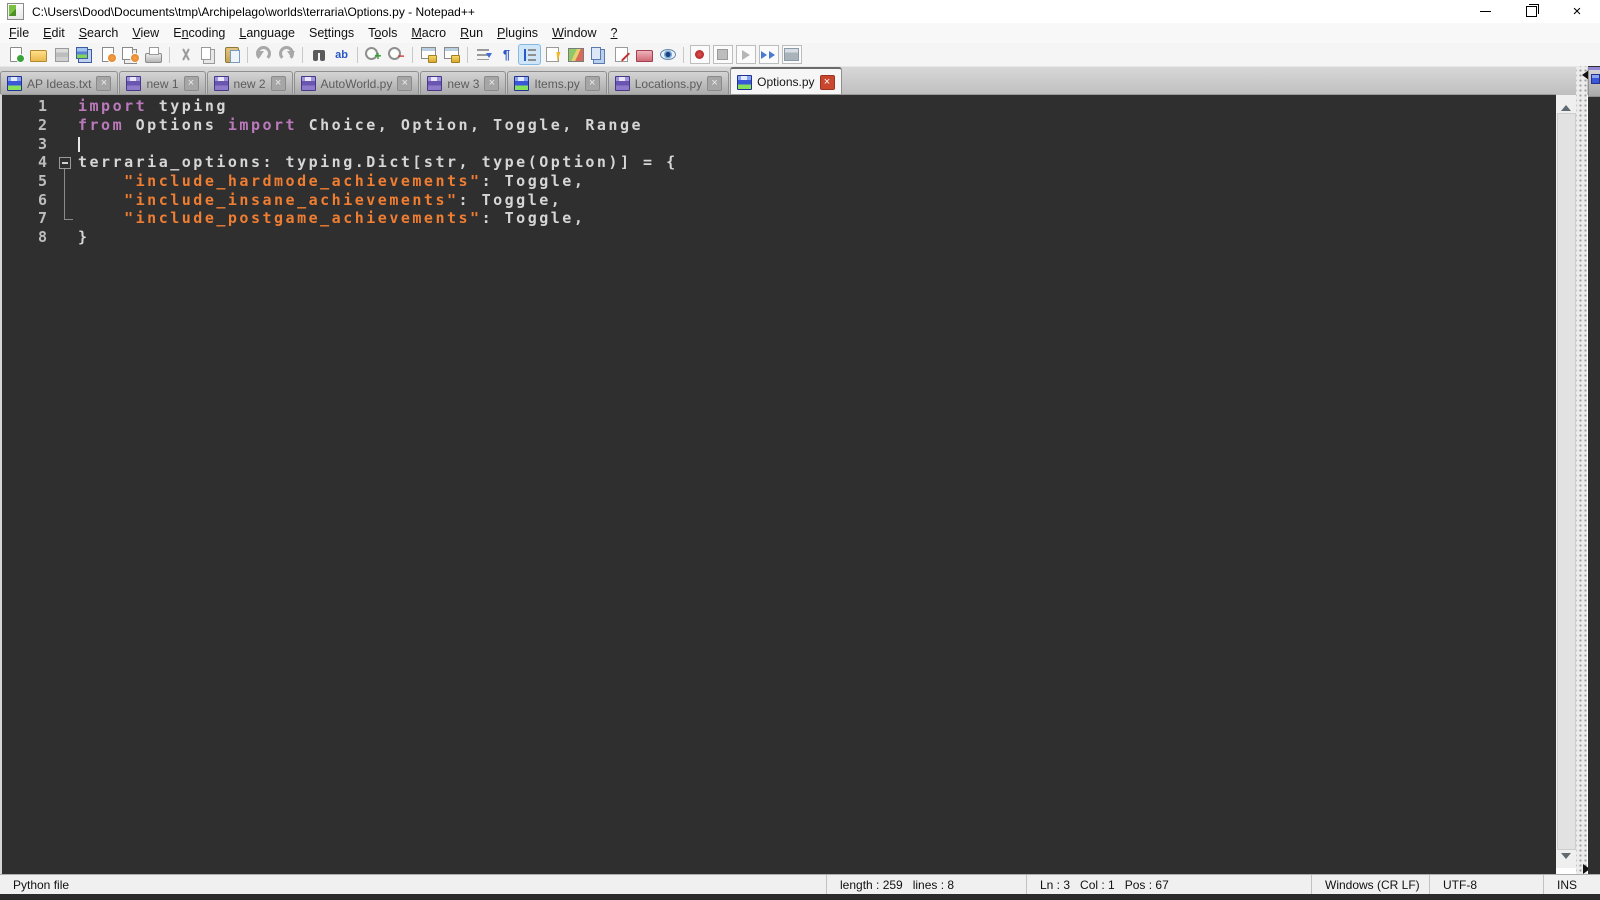  I want to click on status-eol-format: Windows (CR LF), so click(1370, 885).